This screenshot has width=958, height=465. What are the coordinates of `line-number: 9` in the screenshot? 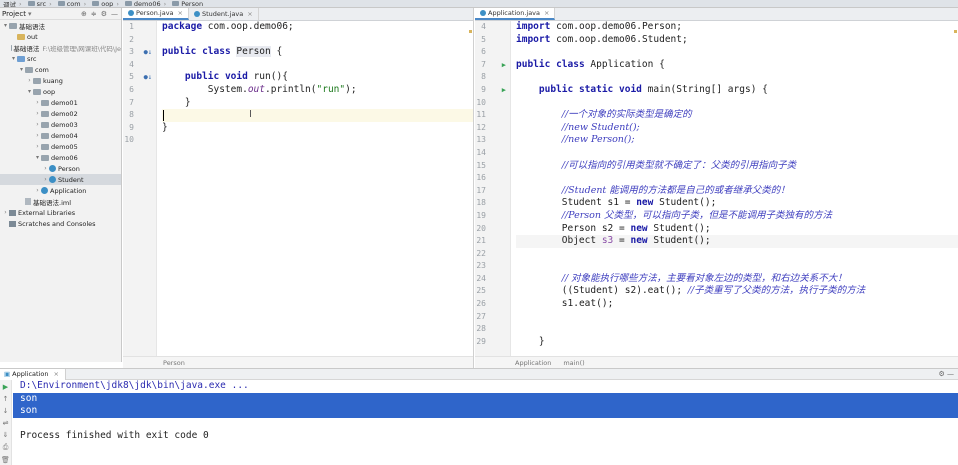 It's located at (483, 89).